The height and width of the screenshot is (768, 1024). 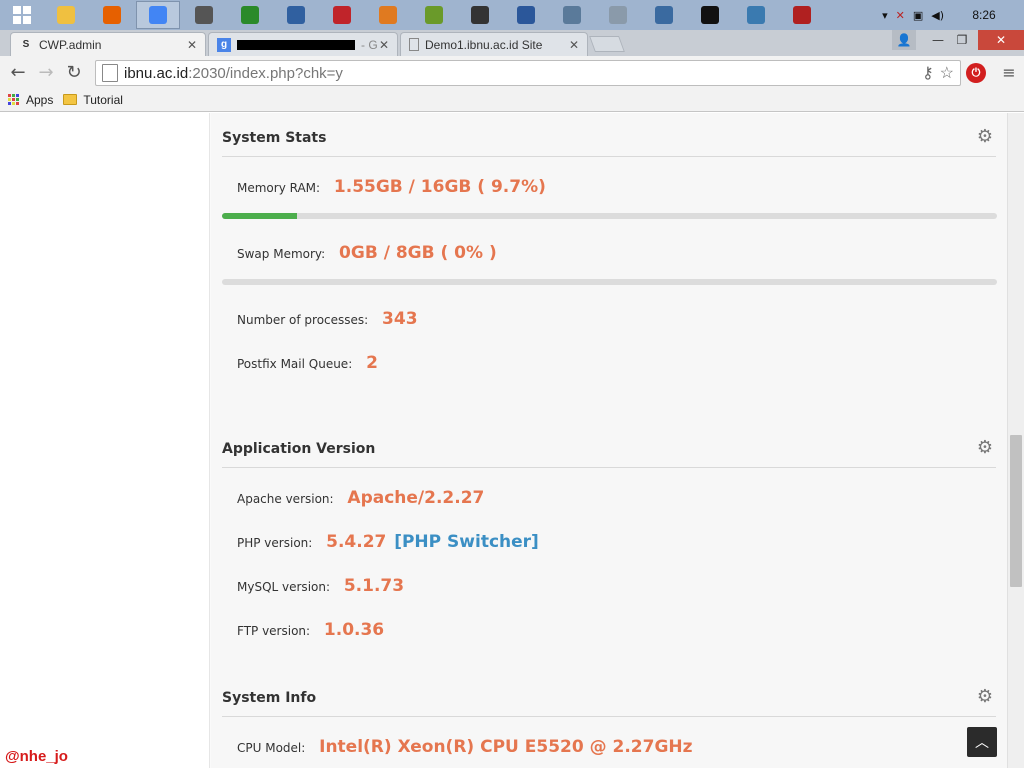 I want to click on swap-value: 0GB / 8GB ( 0% ), so click(x=418, y=253).